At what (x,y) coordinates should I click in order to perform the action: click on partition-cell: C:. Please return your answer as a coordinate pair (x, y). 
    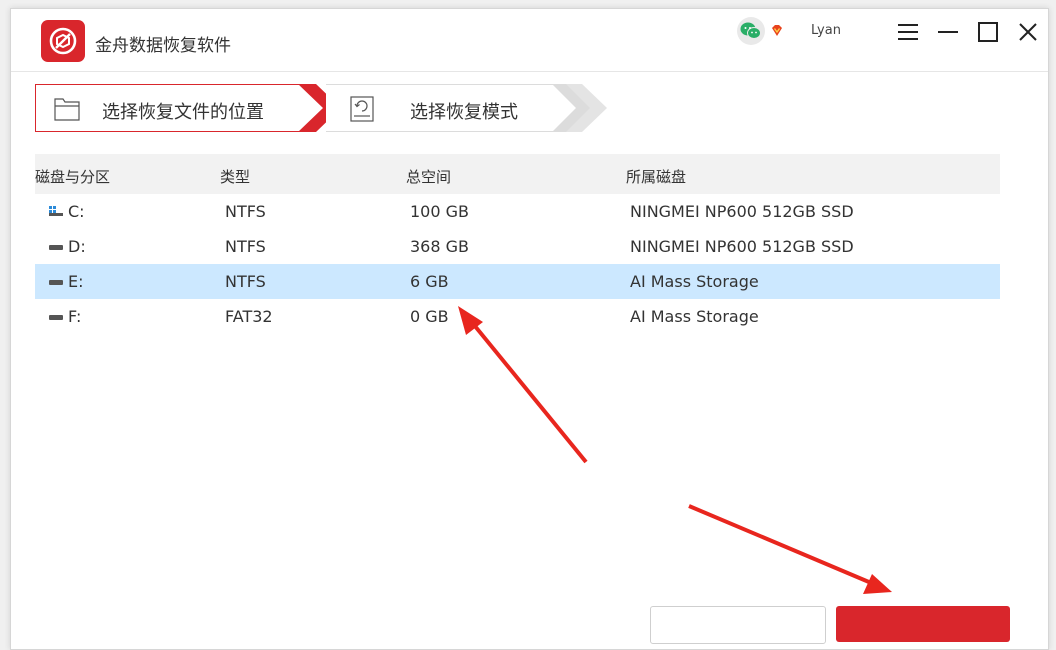
    Looking at the image, I should click on (67, 211).